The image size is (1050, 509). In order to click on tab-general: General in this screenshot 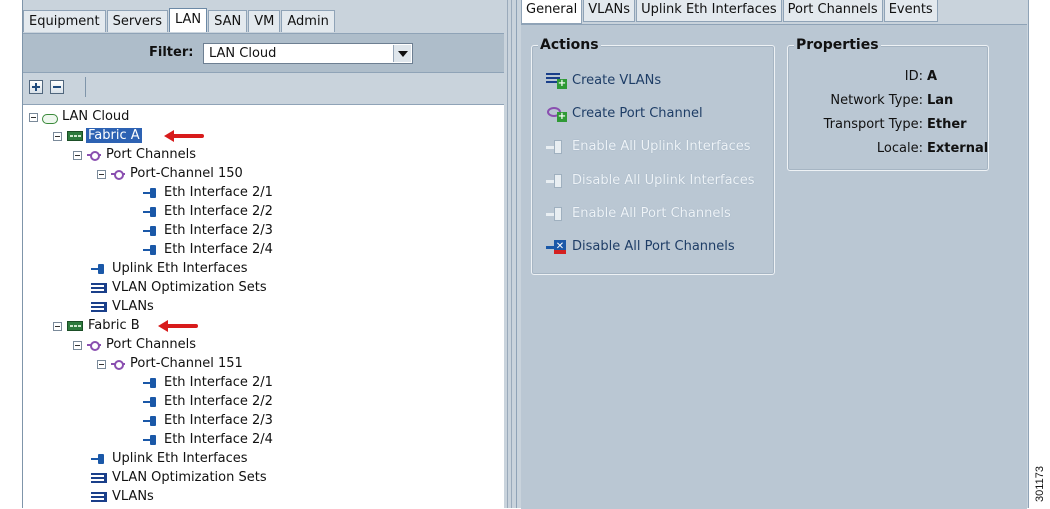, I will do `click(552, 12)`.